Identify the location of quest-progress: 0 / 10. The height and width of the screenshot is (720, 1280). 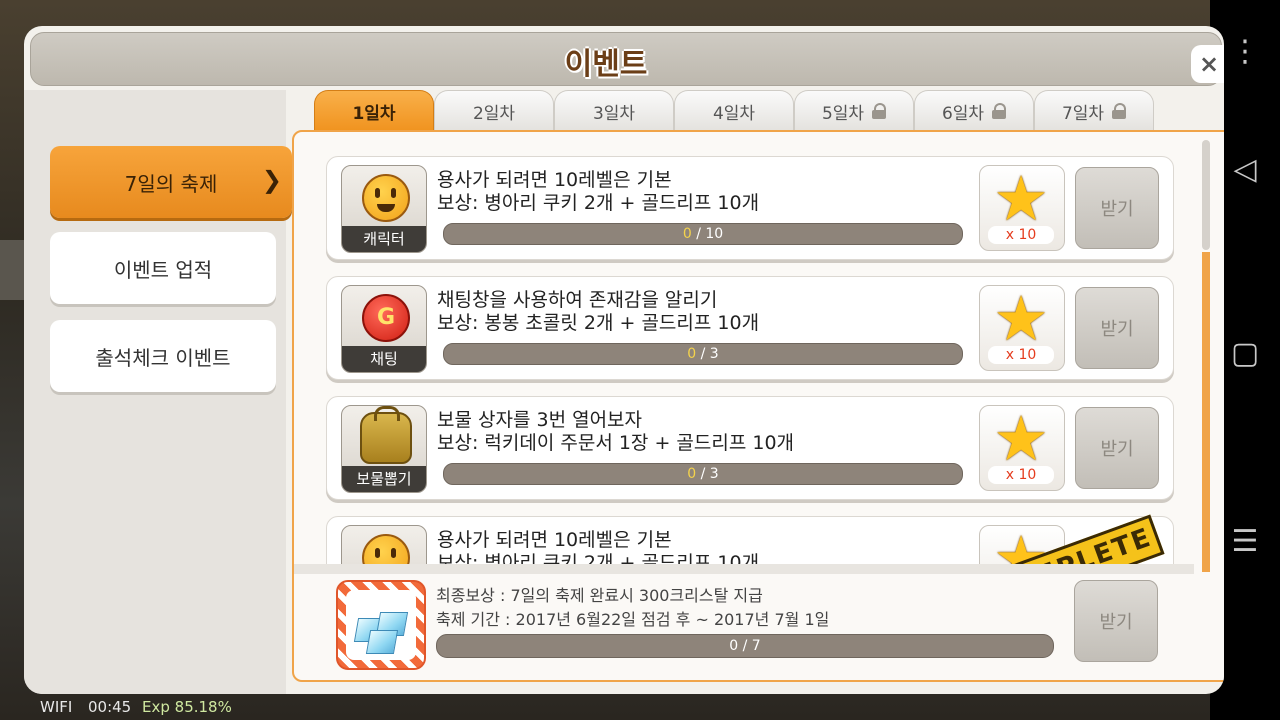
(703, 234).